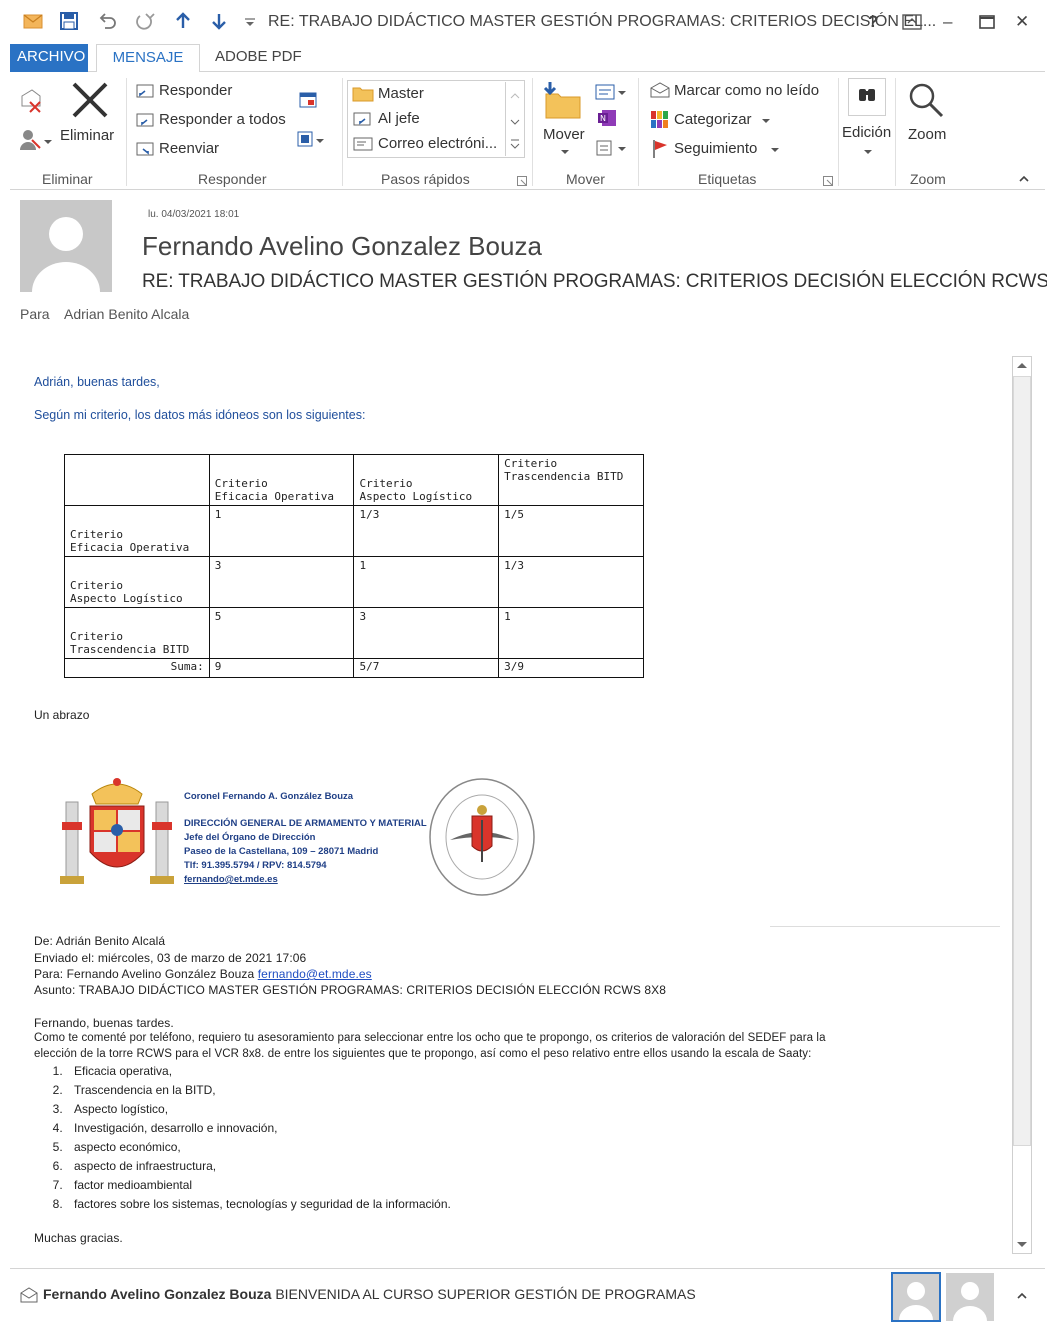 This screenshot has height=1323, width=1047. Describe the element at coordinates (660, 149) in the screenshot. I see `flag-icon` at that location.